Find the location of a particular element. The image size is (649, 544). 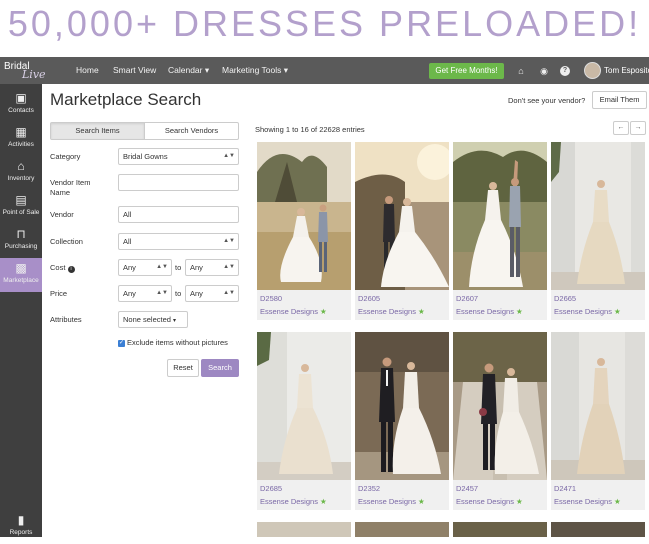

product-card: D2471 Essense Designs ★ is located at coordinates (598, 421).